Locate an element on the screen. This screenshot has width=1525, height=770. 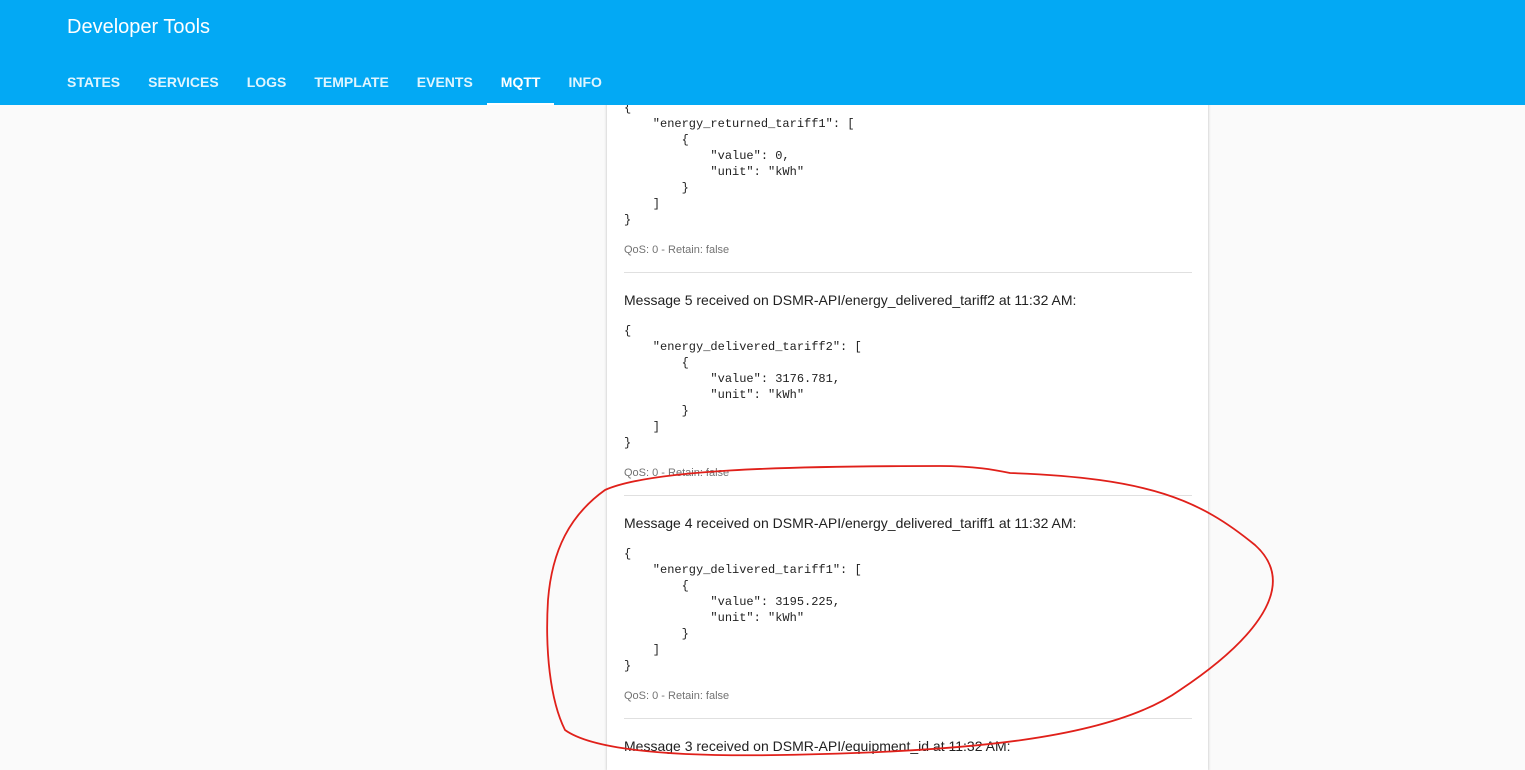
tab-mqtt: MQTT is located at coordinates (520, 82).